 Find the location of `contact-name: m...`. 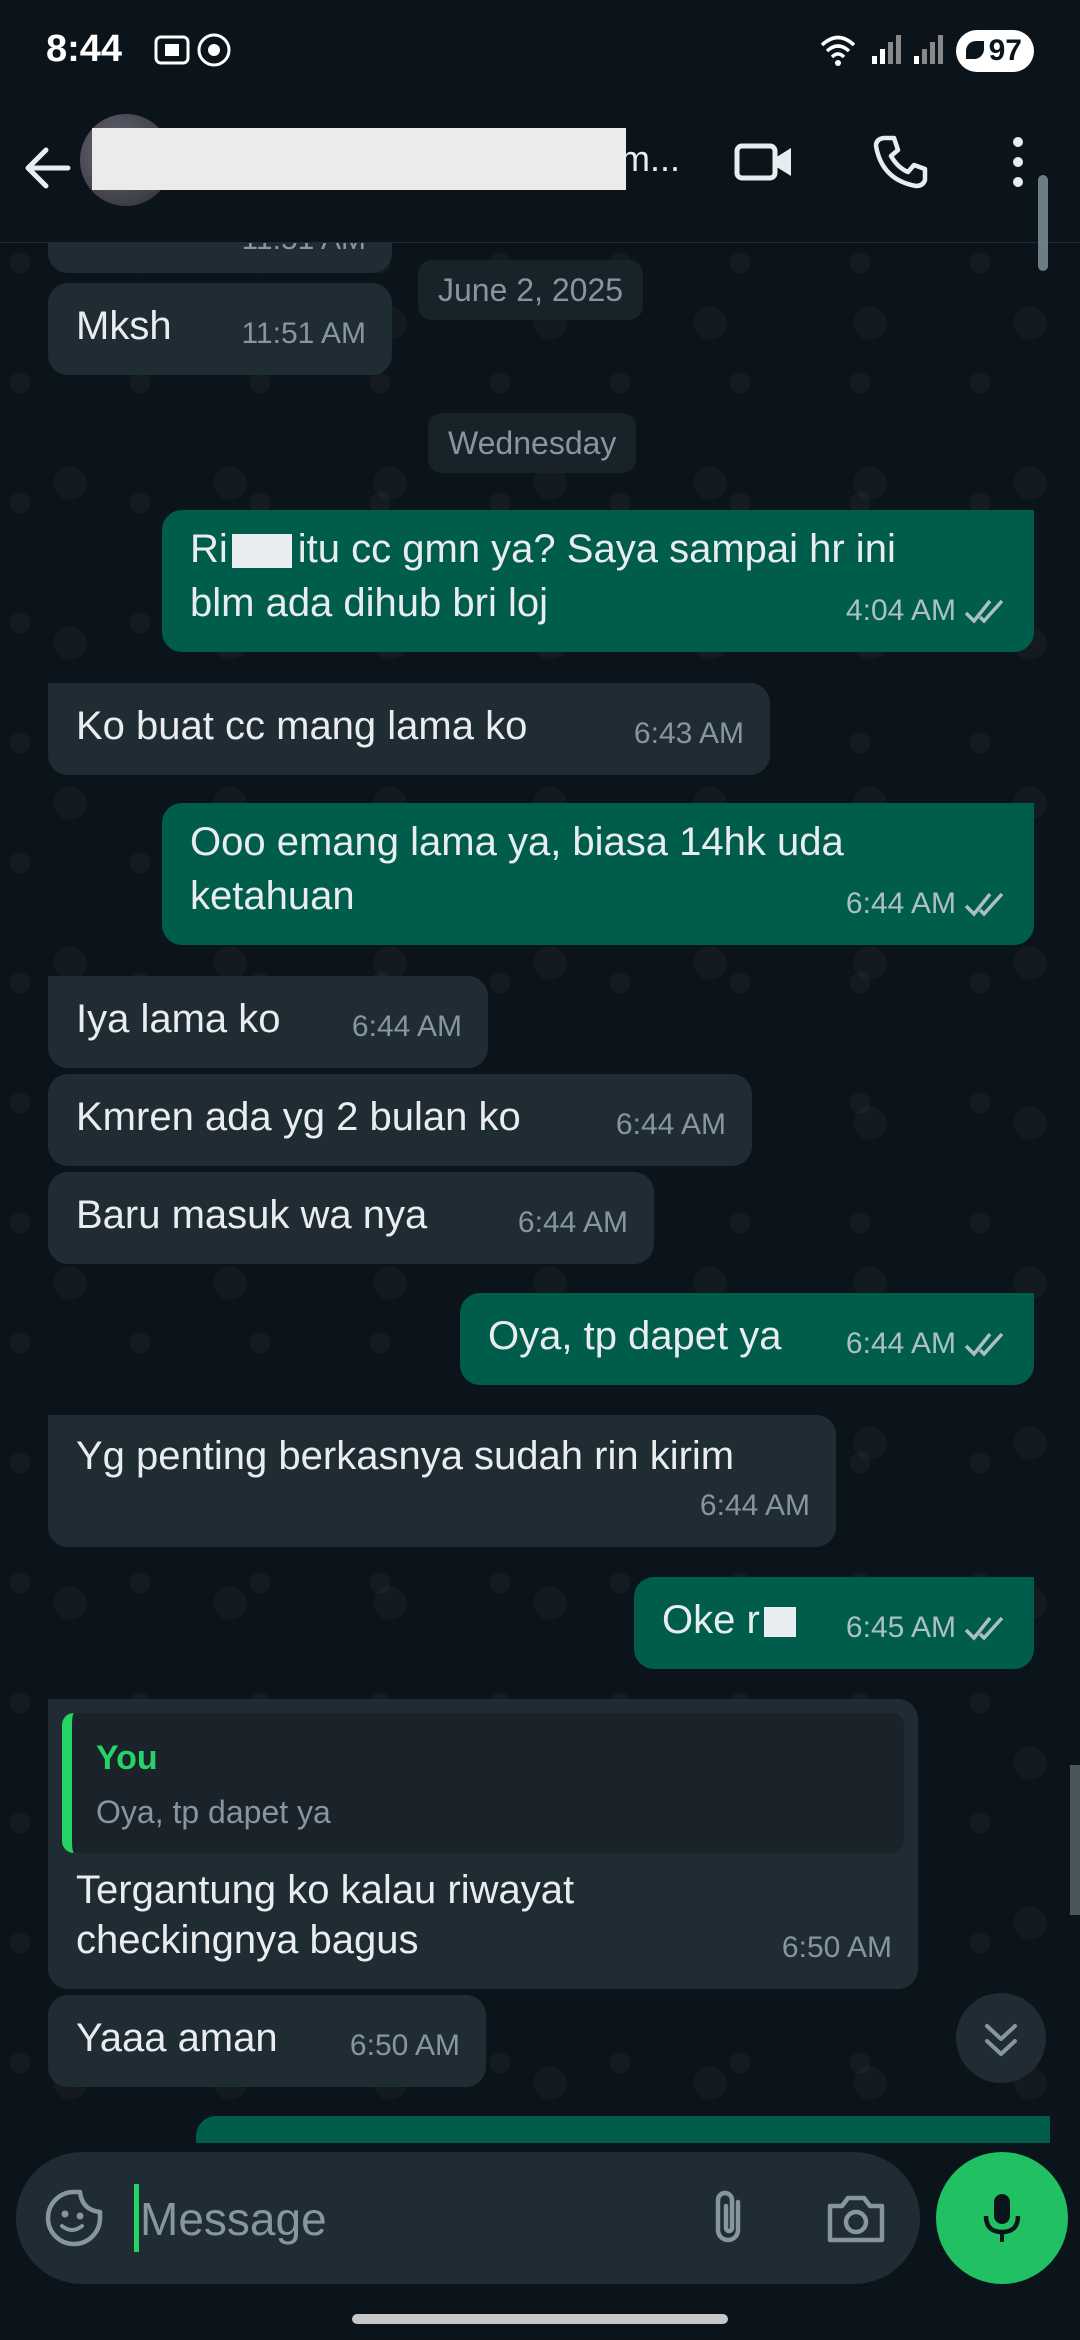

contact-name: m... is located at coordinates (650, 159).